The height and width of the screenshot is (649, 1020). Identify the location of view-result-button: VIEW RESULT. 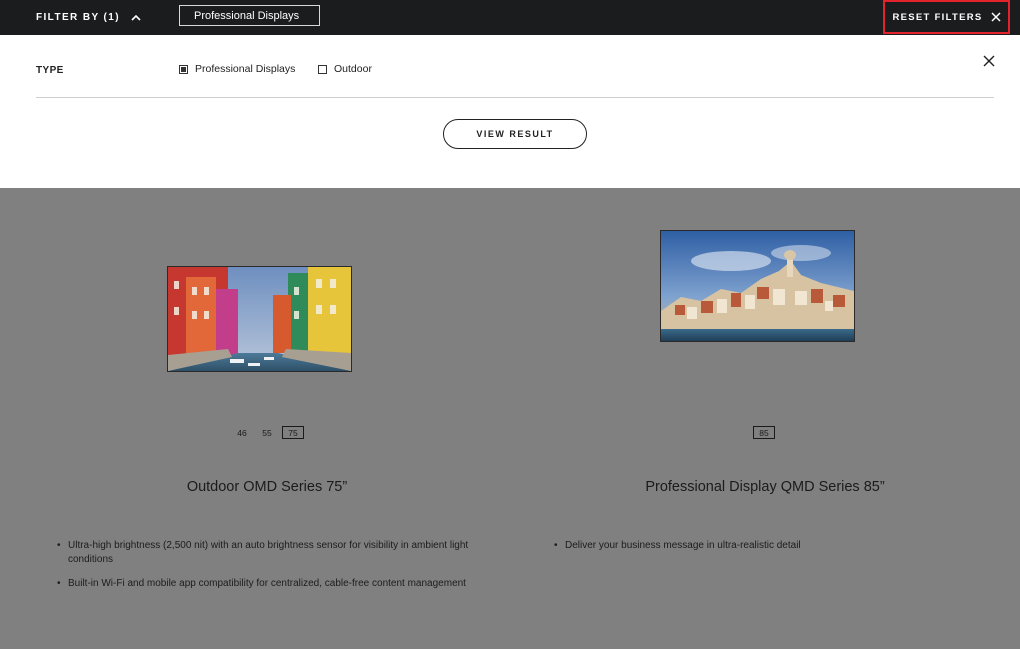
(515, 134).